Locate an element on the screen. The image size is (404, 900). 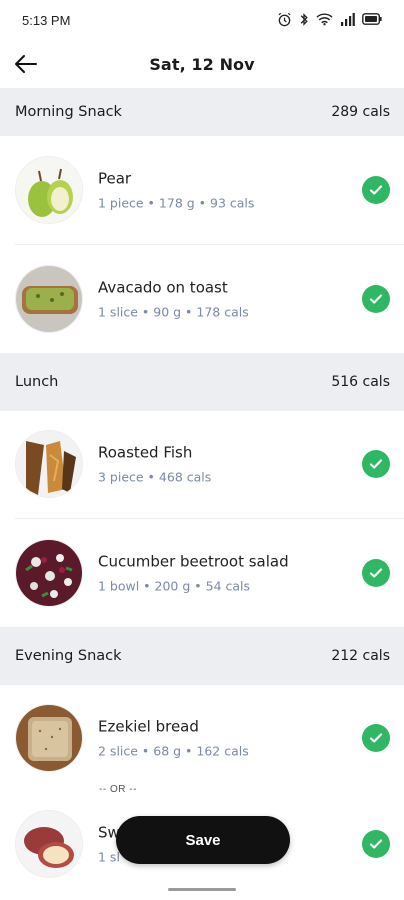
page-title: Sat, 12 Nov is located at coordinates (202, 64).